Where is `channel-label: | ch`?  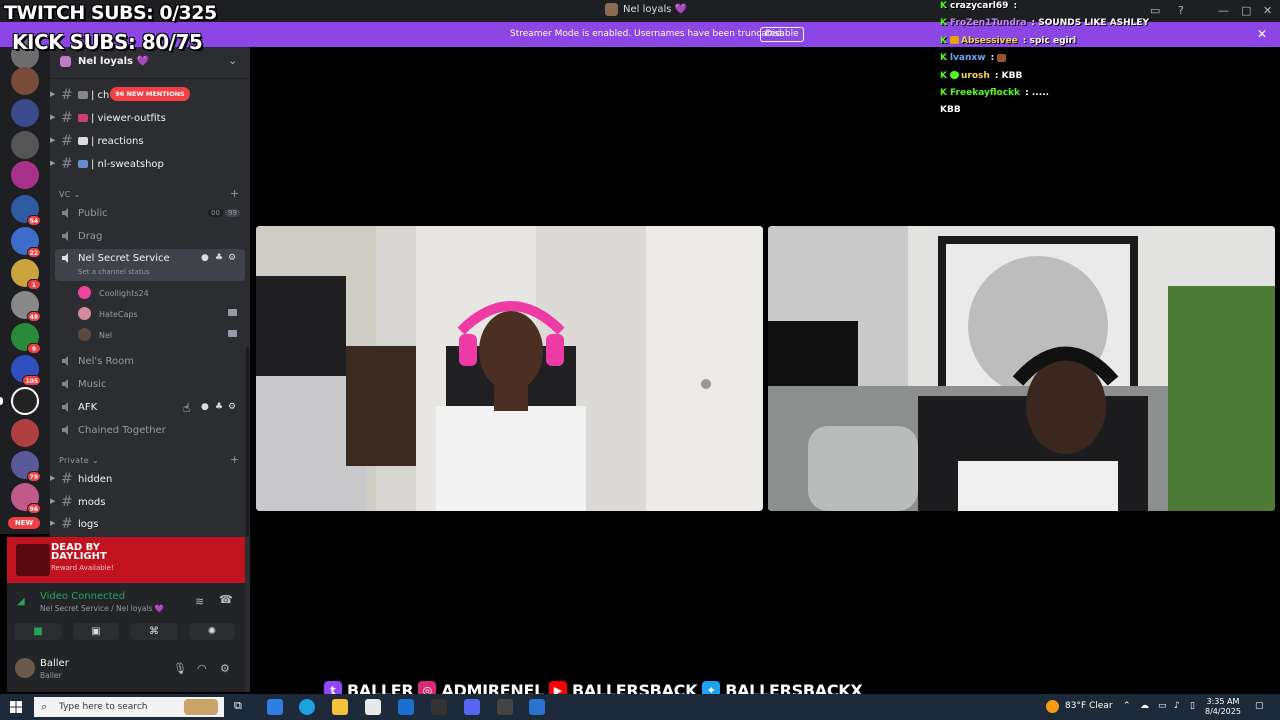
channel-label: | ch is located at coordinates (100, 95).